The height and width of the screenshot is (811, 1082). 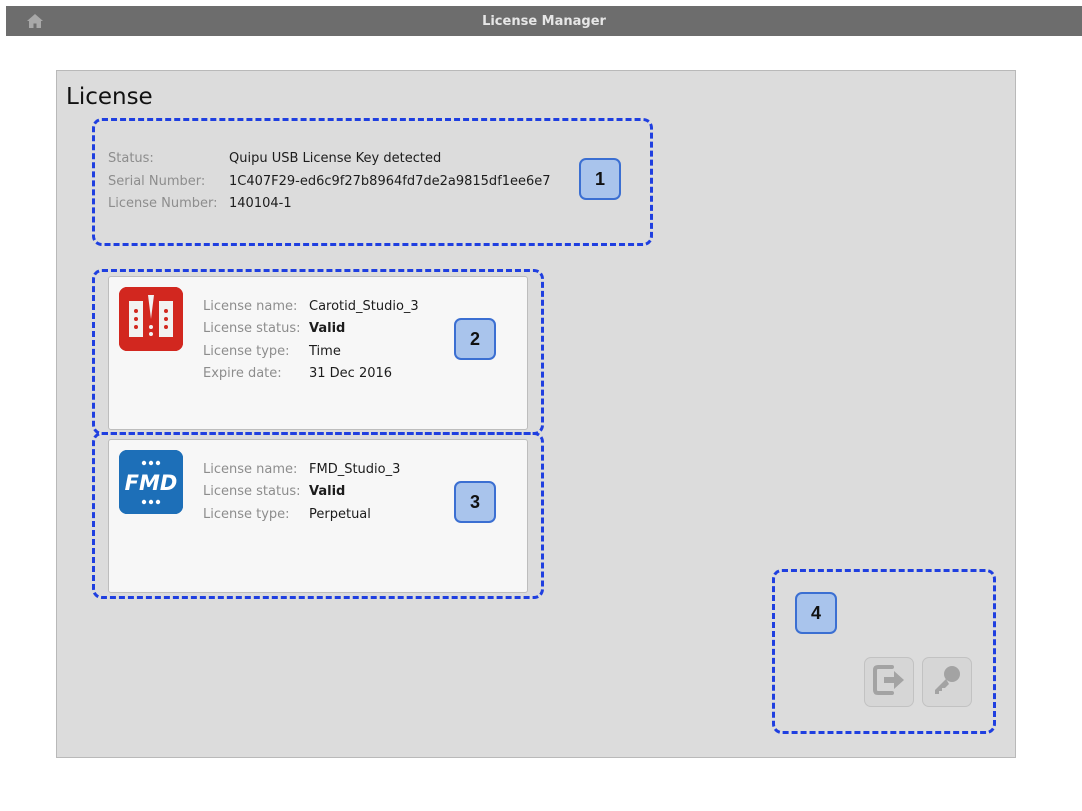 What do you see at coordinates (816, 613) in the screenshot?
I see `marker-4: 4` at bounding box center [816, 613].